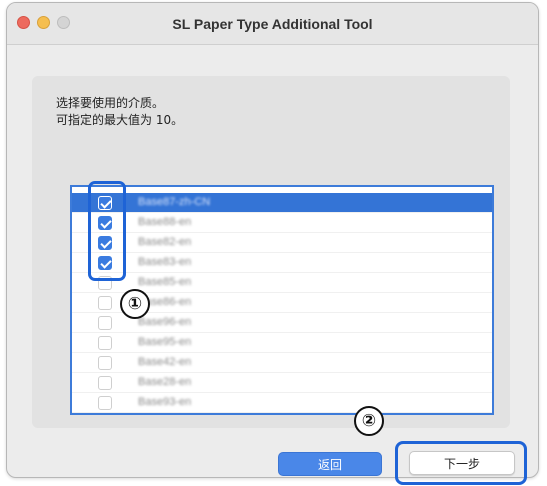 This screenshot has height=486, width=547. I want to click on back-button: 返回, so click(330, 464).